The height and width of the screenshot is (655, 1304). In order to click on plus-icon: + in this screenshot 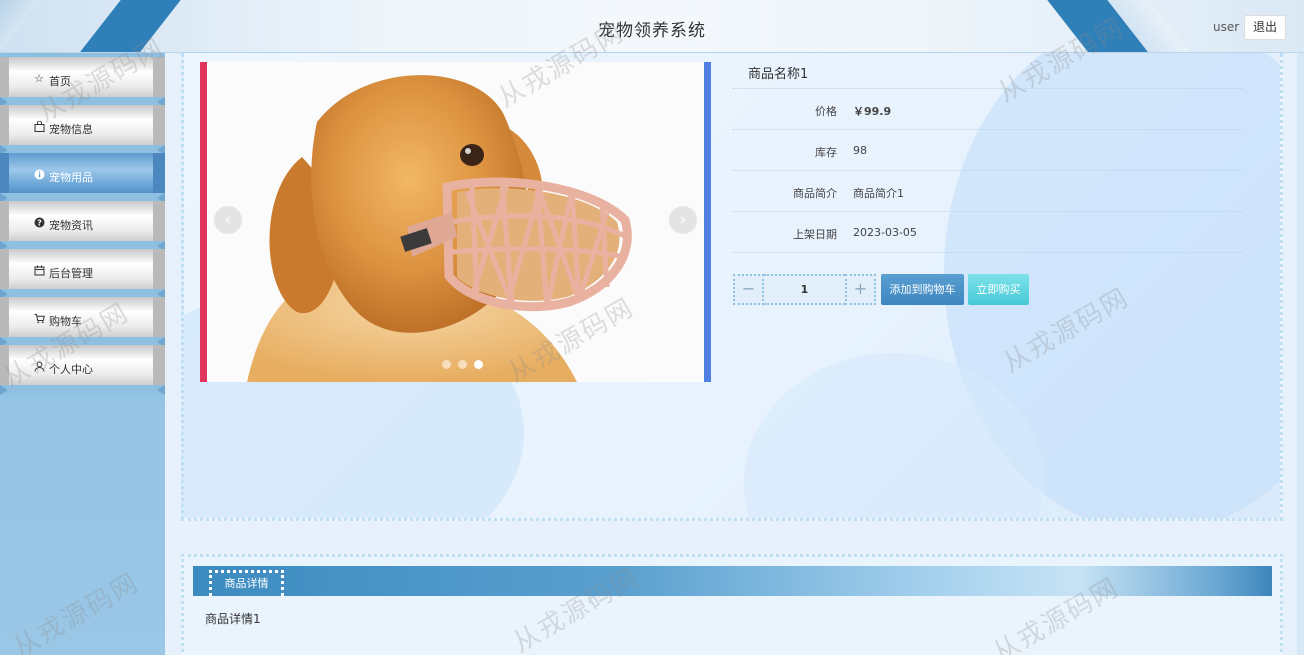, I will do `click(860, 288)`.